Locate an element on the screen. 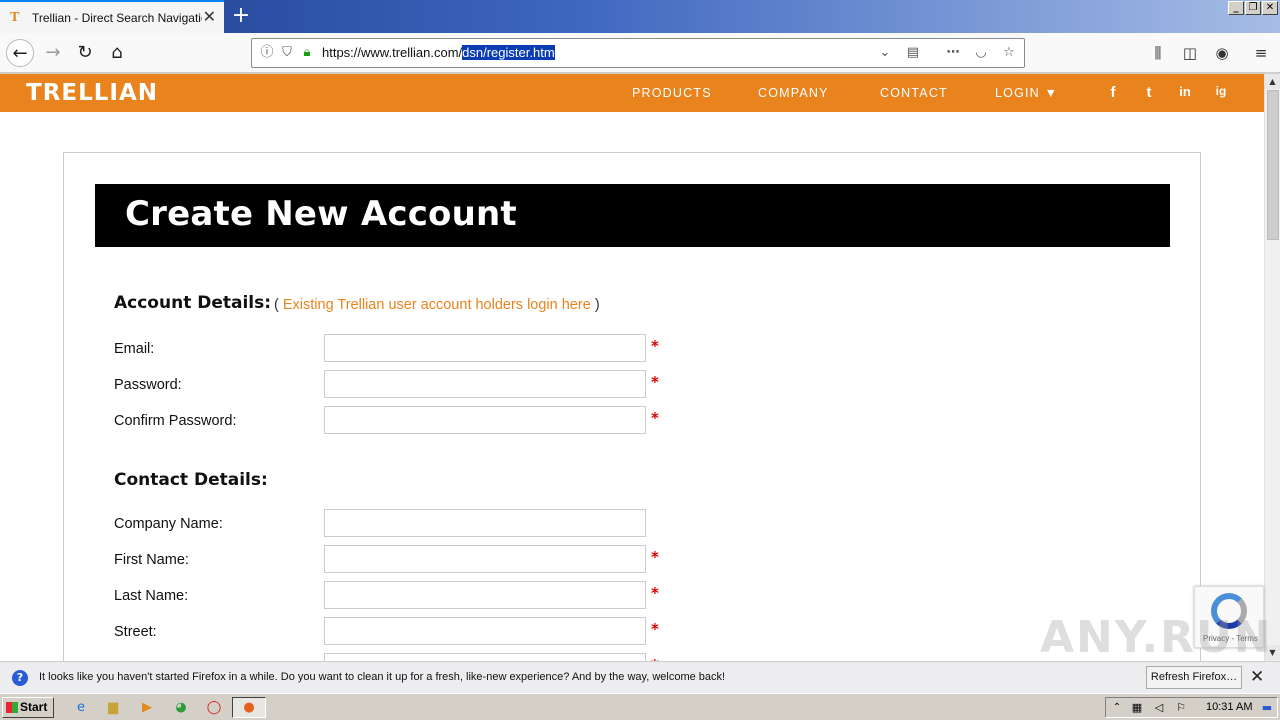 This screenshot has height=720, width=1280. tab-title: Trellian - Direct Search Navigation is located at coordinates (117, 17).